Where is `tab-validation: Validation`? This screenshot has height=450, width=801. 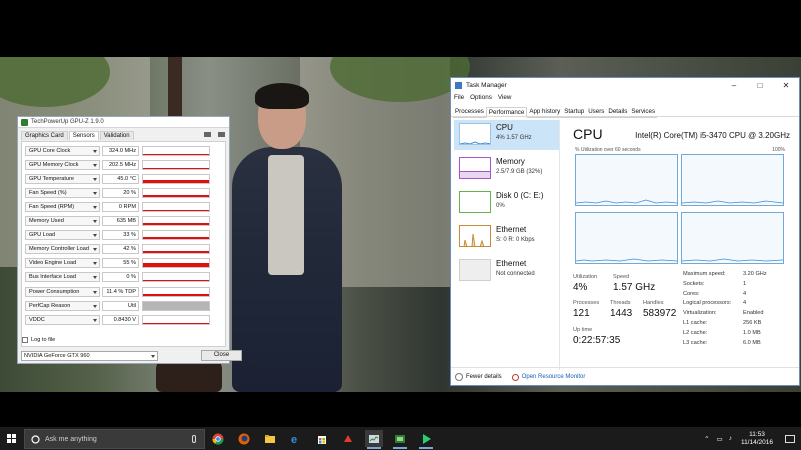 tab-validation: Validation is located at coordinates (116, 135).